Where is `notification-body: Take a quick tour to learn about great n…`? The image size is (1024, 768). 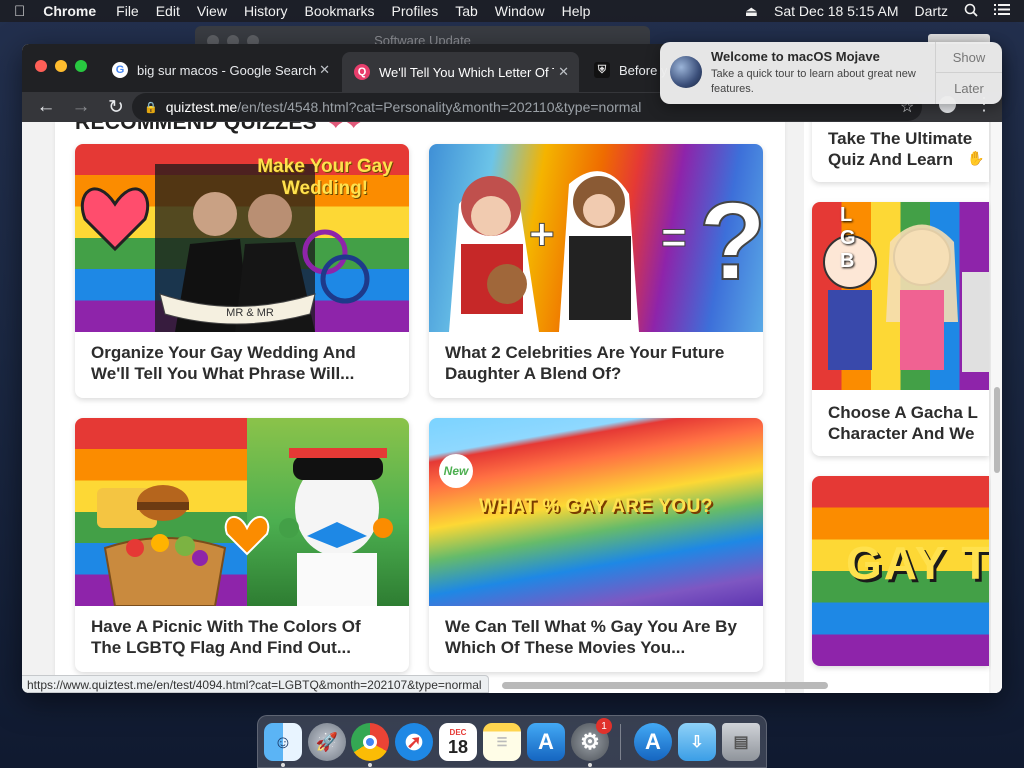
notification-body: Take a quick tour to learn about great n… is located at coordinates (813, 81).